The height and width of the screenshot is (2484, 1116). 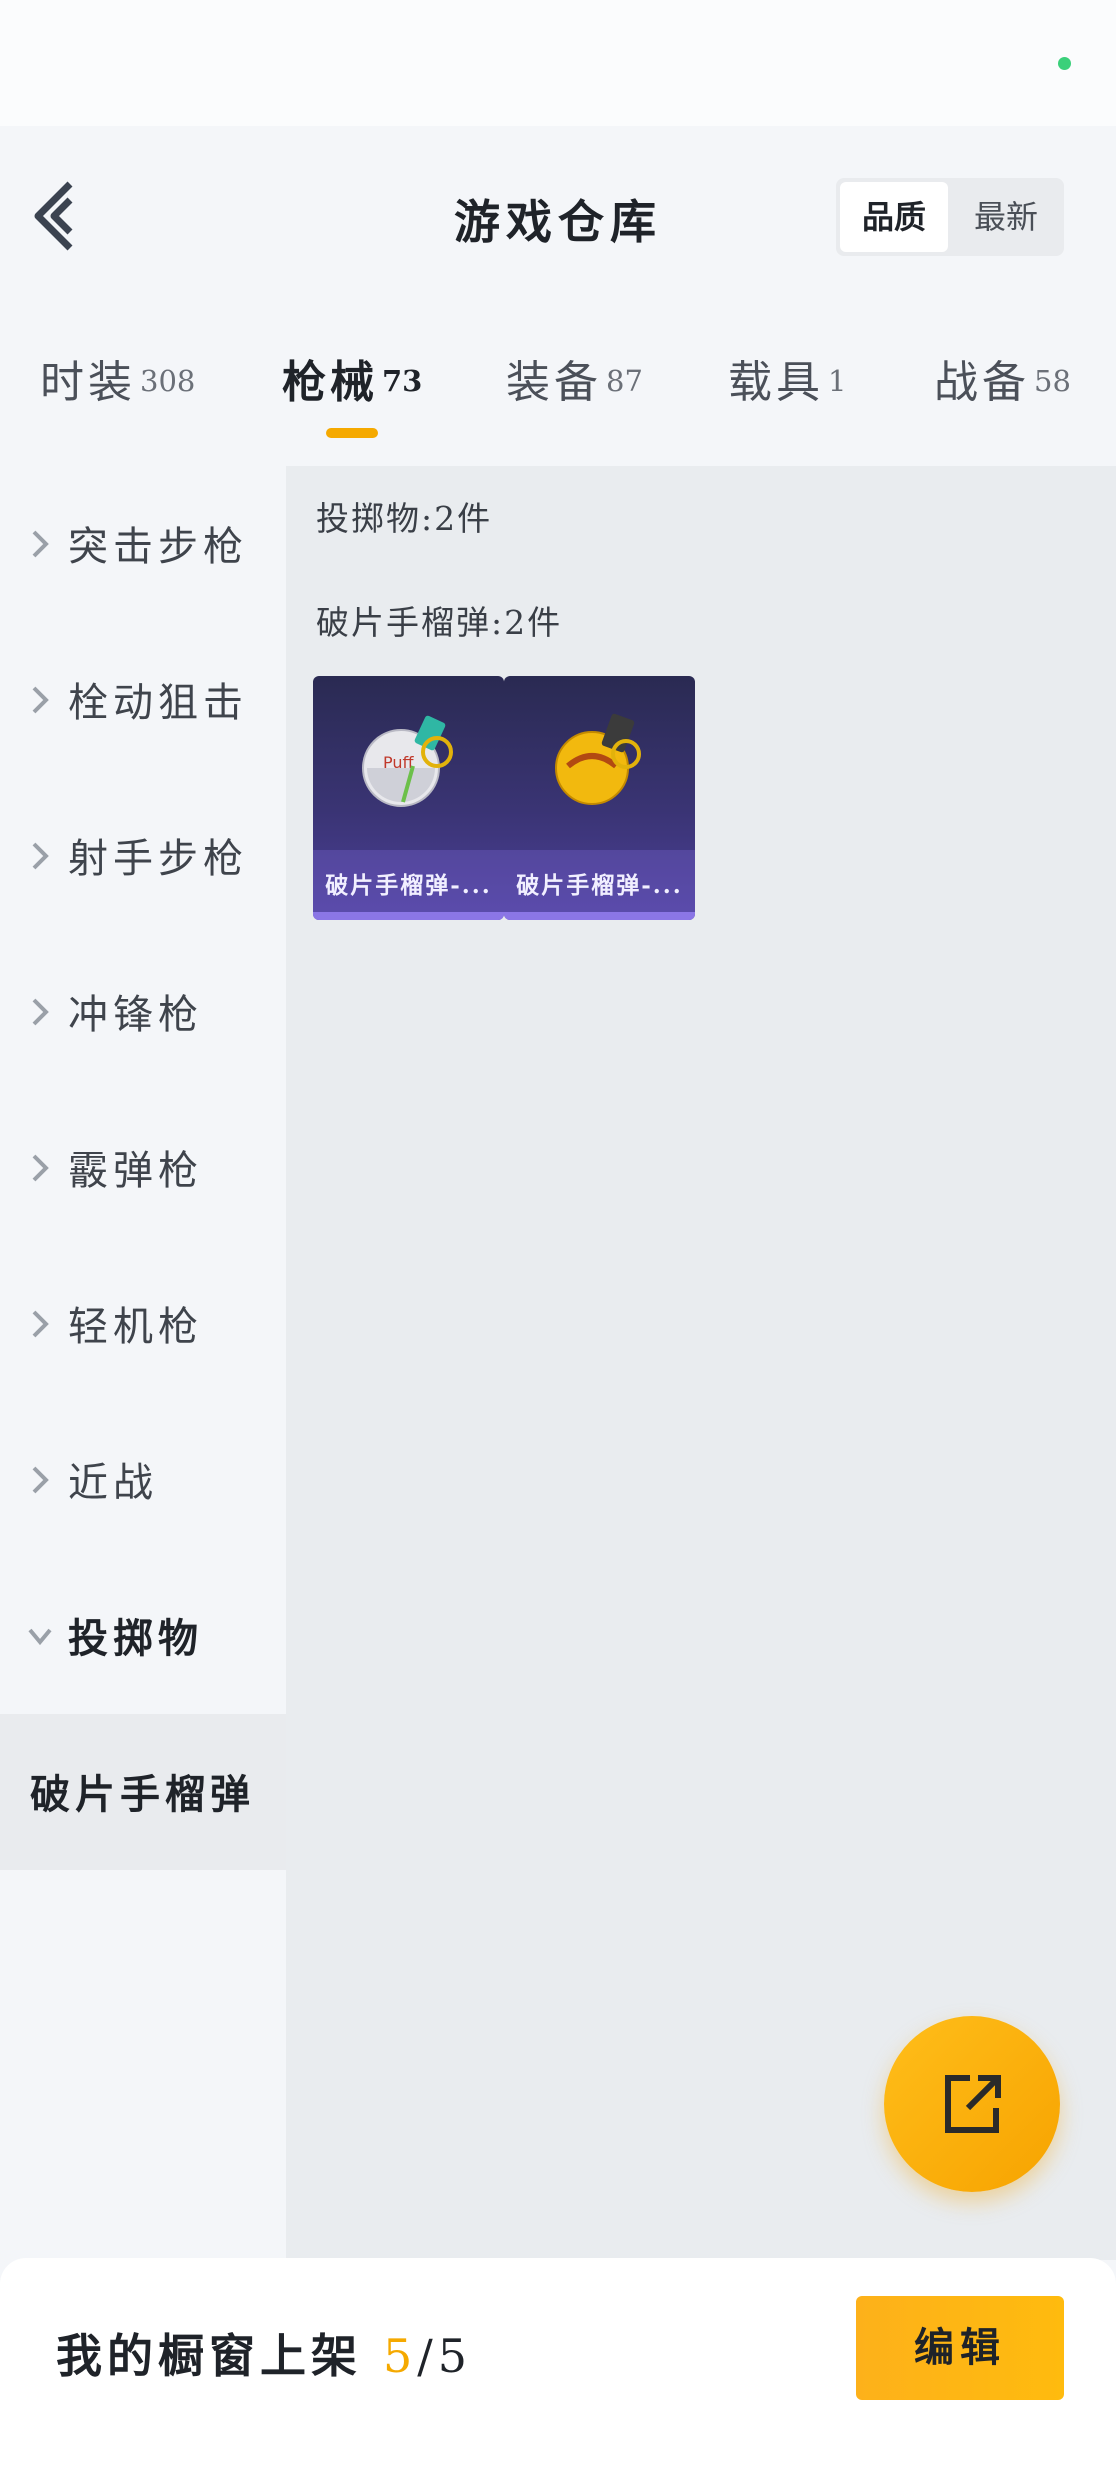 I want to click on sidebar-item-bolt-sniper: 栓动狙击, so click(x=143, y=700).